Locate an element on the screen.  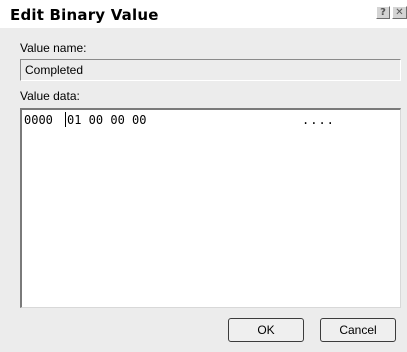
close-icon: ✕ is located at coordinates (399, 12).